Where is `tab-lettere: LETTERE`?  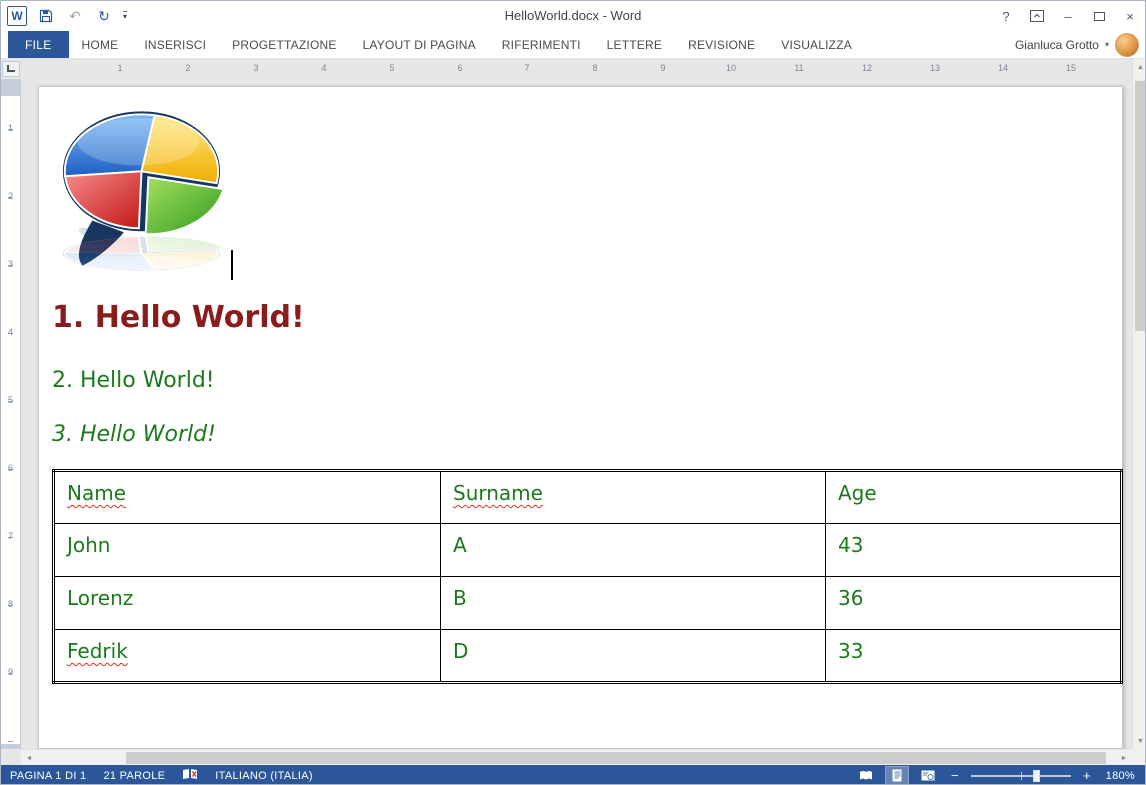
tab-lettere: LETTERE is located at coordinates (634, 44).